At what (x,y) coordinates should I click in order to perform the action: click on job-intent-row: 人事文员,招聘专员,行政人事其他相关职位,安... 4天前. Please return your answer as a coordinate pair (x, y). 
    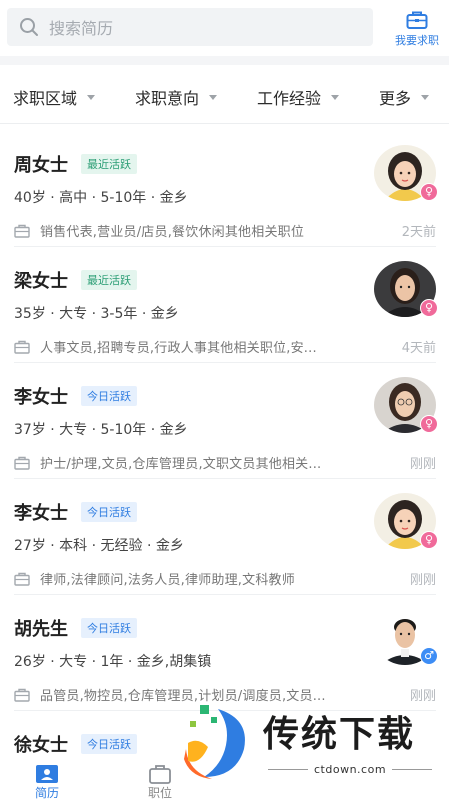
    Looking at the image, I should click on (225, 346).